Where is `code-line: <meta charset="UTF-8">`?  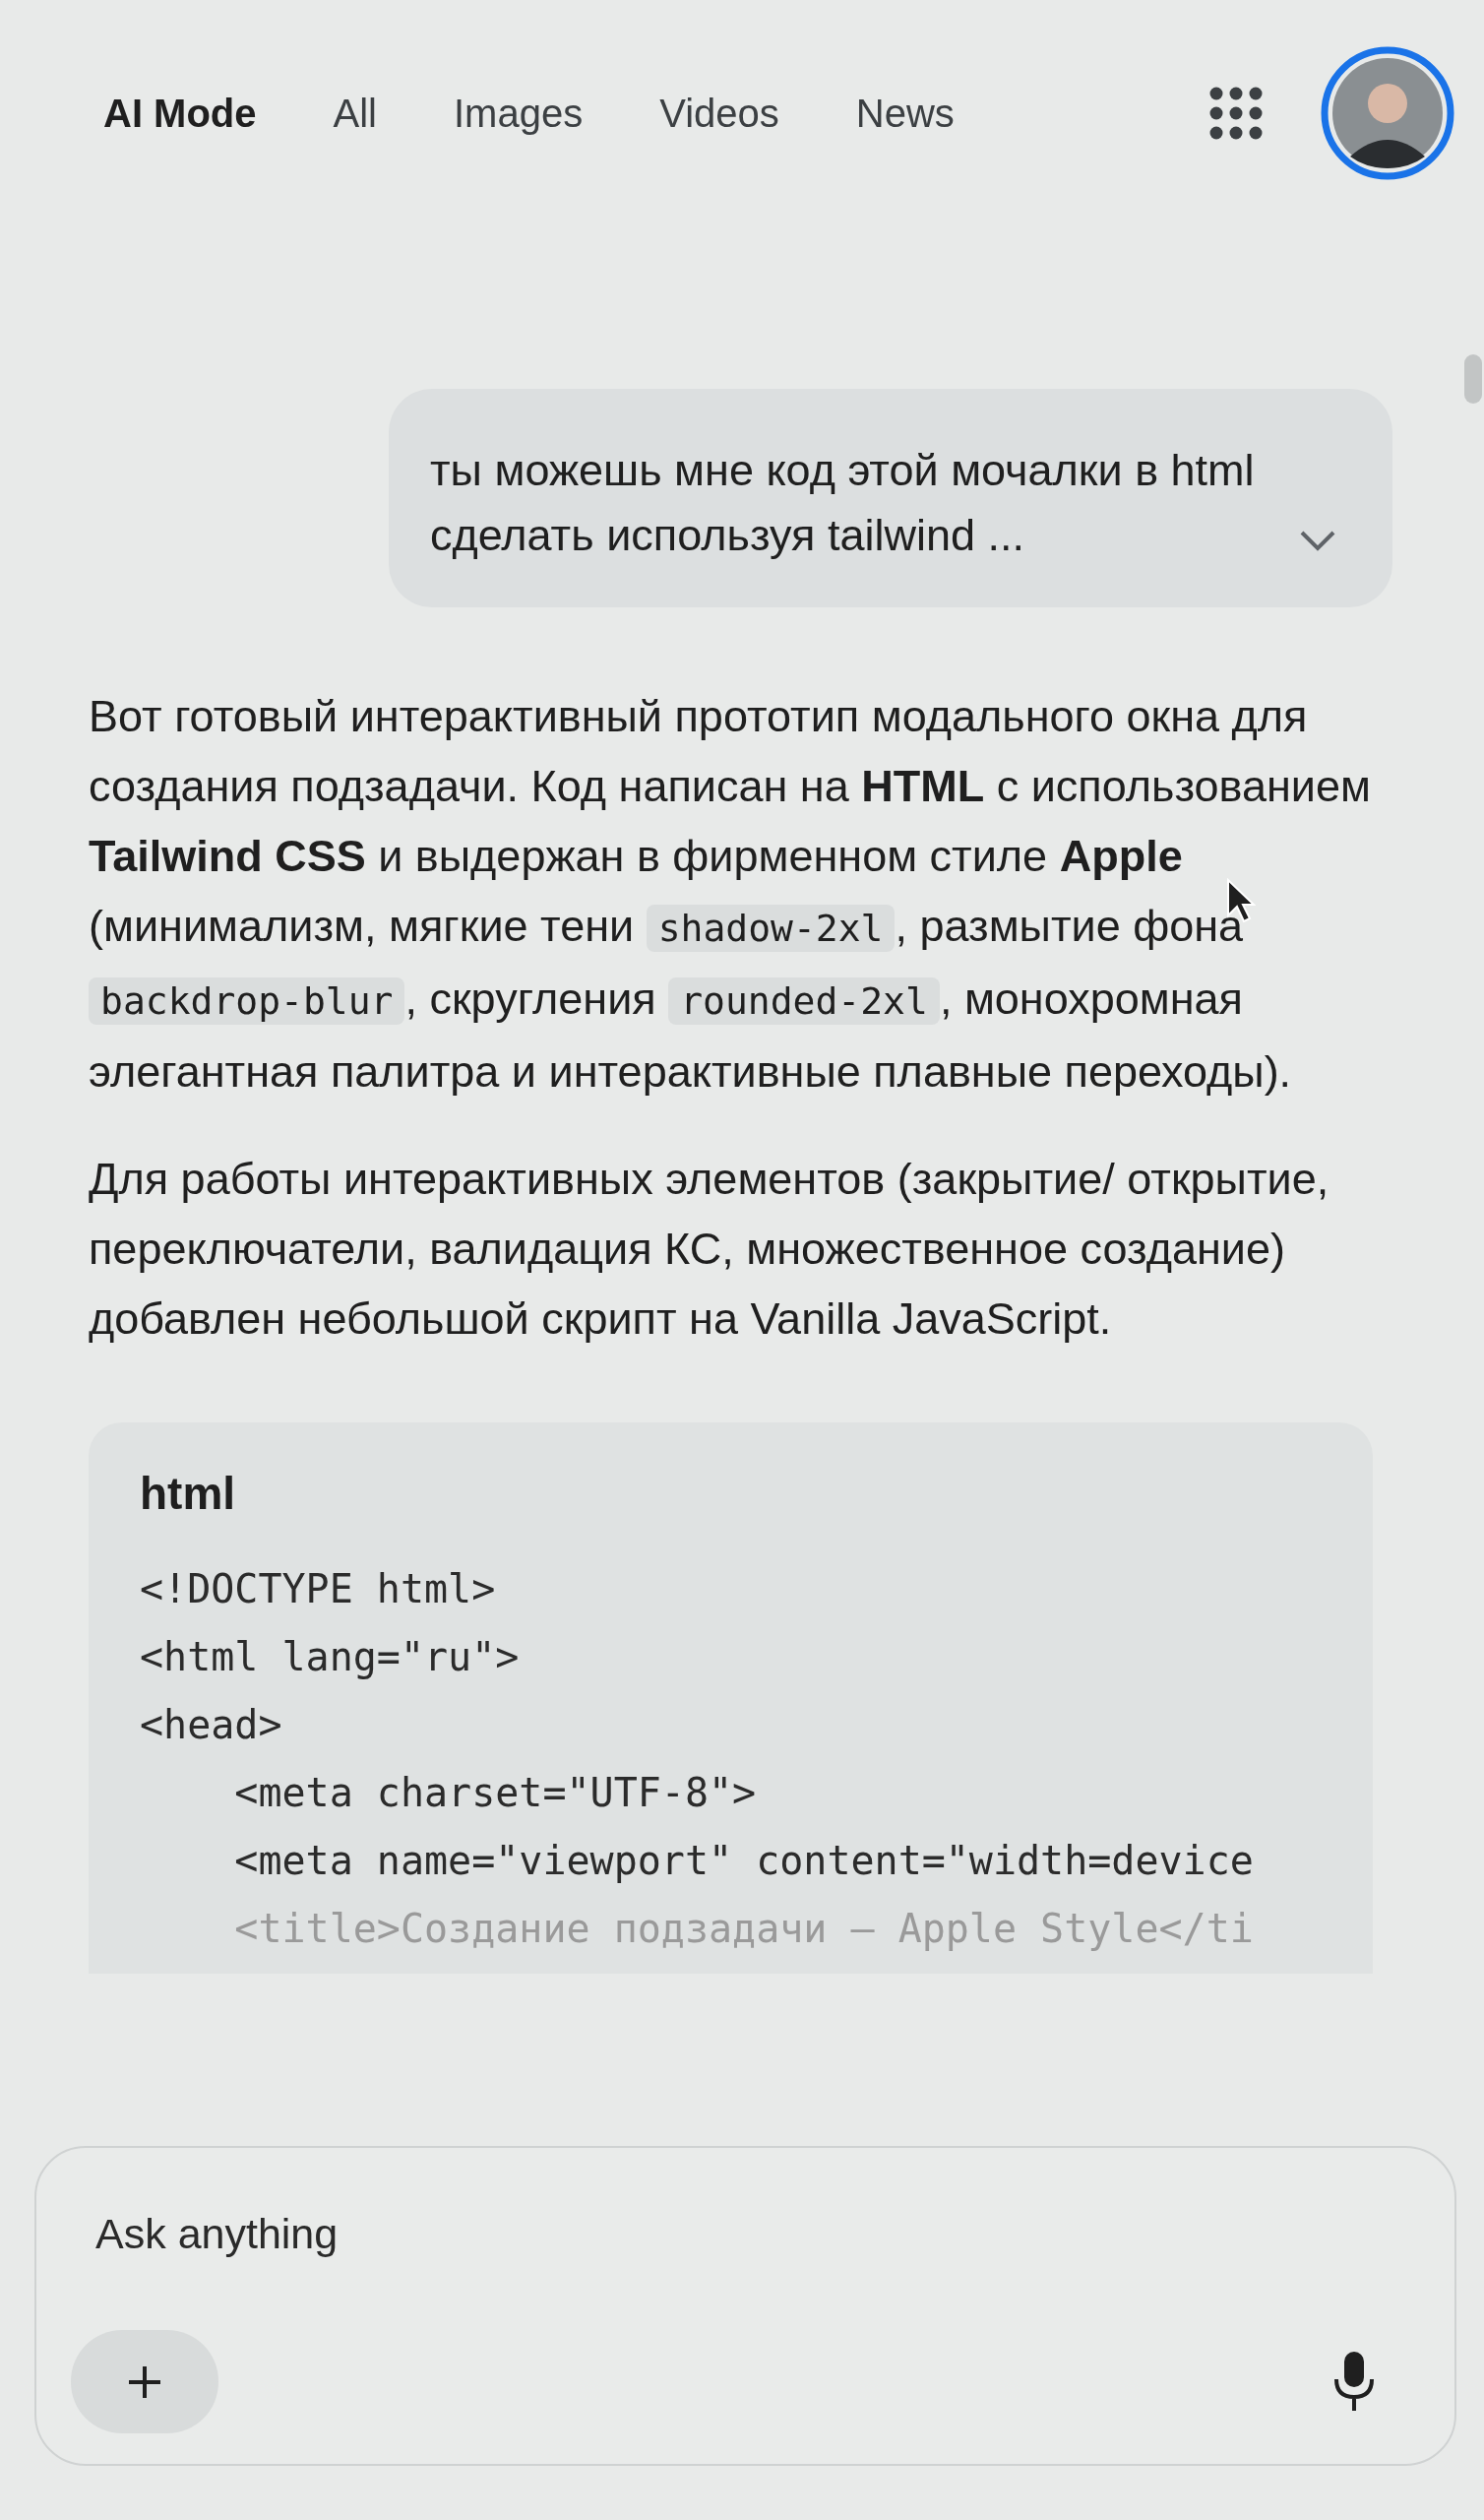
code-line: <meta charset="UTF-8"> is located at coordinates (495, 1793).